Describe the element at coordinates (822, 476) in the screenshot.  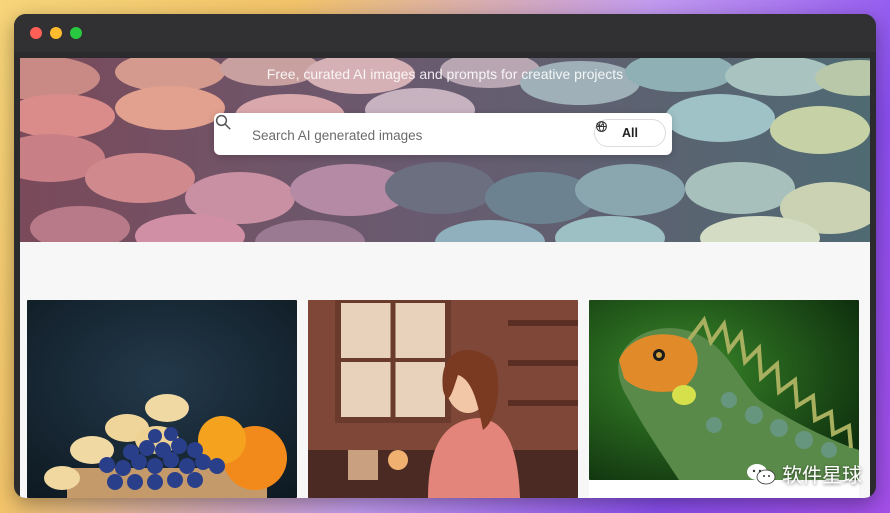
I see `watermark-text: 软件星球` at that location.